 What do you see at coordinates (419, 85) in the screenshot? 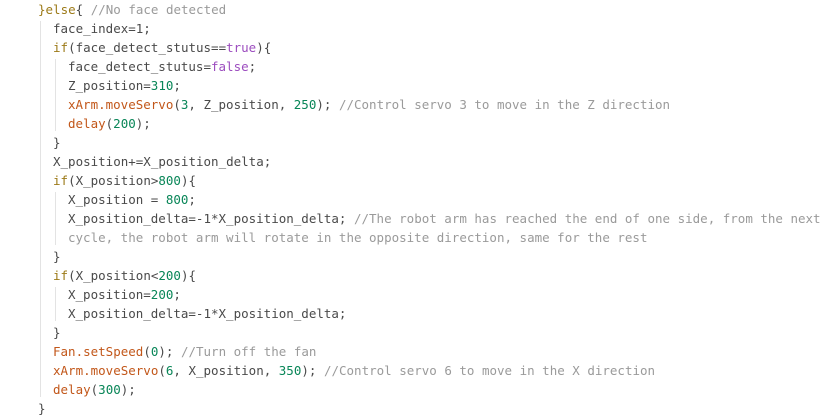
I see `code-line: Z_position=310;` at bounding box center [419, 85].